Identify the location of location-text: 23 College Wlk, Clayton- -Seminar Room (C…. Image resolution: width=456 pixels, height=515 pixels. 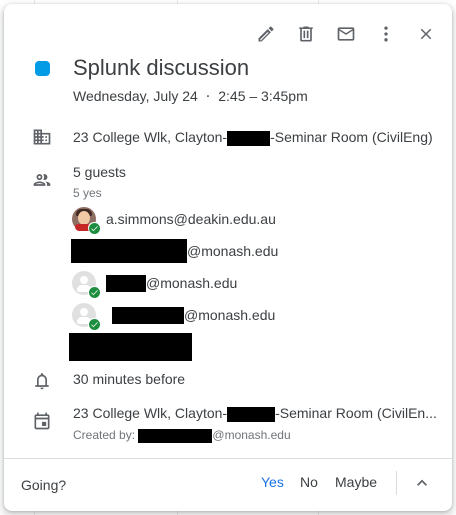
(253, 137).